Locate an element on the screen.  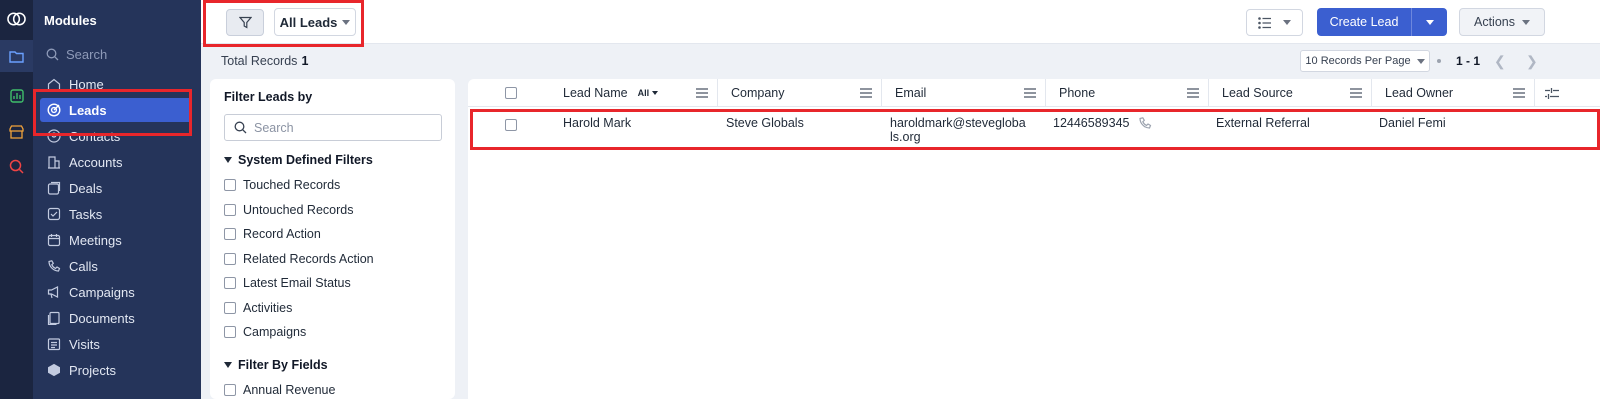
home-icon is located at coordinates (54, 84).